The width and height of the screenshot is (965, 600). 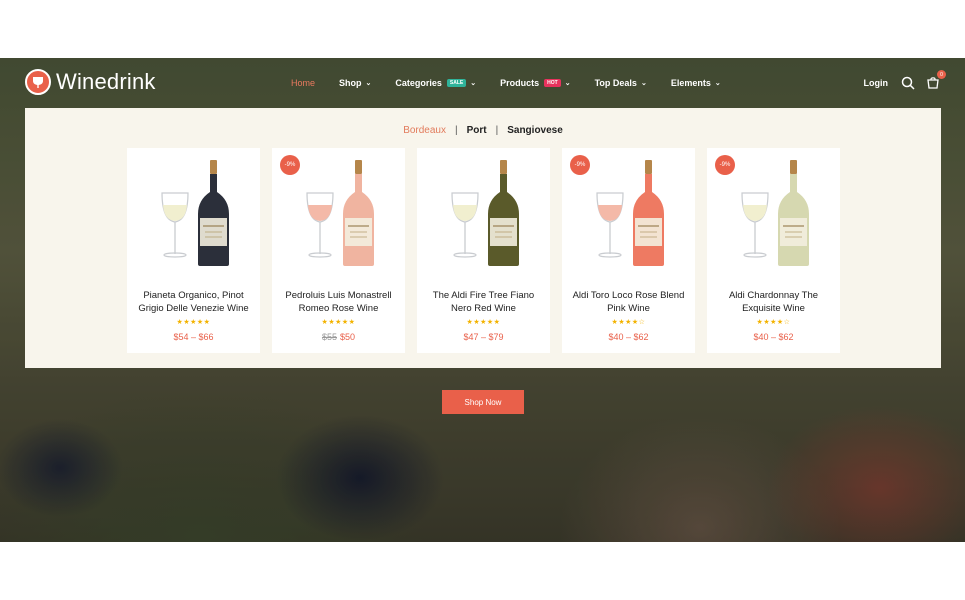 I want to click on nav-categories: Categories SALE ⌄, so click(x=435, y=83).